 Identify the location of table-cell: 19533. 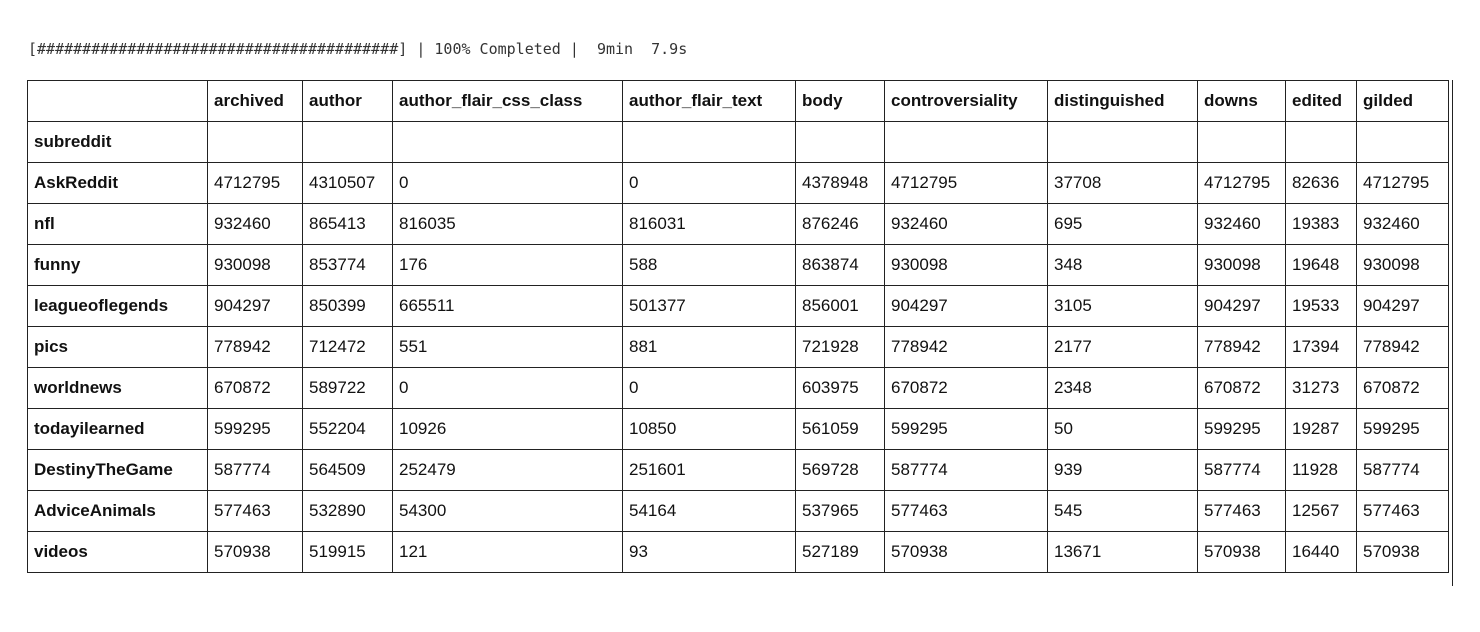
(1321, 306).